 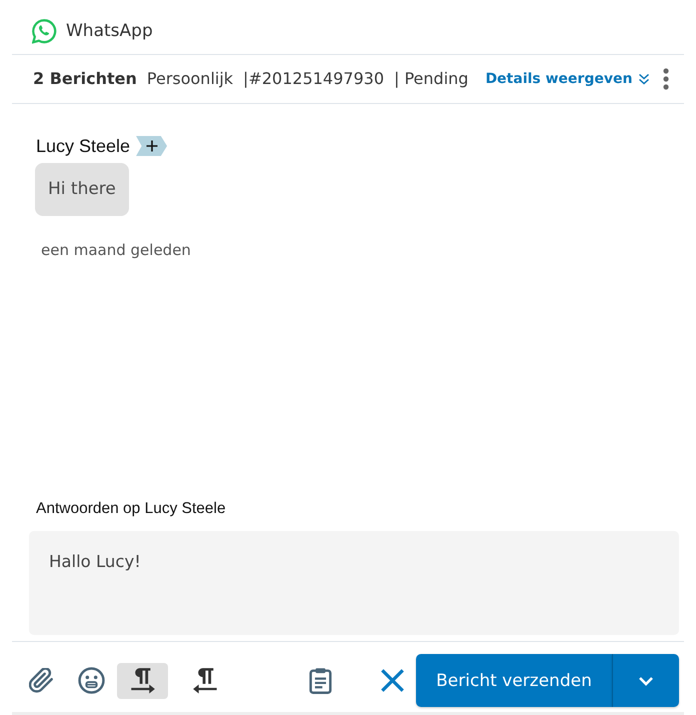 What do you see at coordinates (646, 681) in the screenshot?
I see `caret-icon` at bounding box center [646, 681].